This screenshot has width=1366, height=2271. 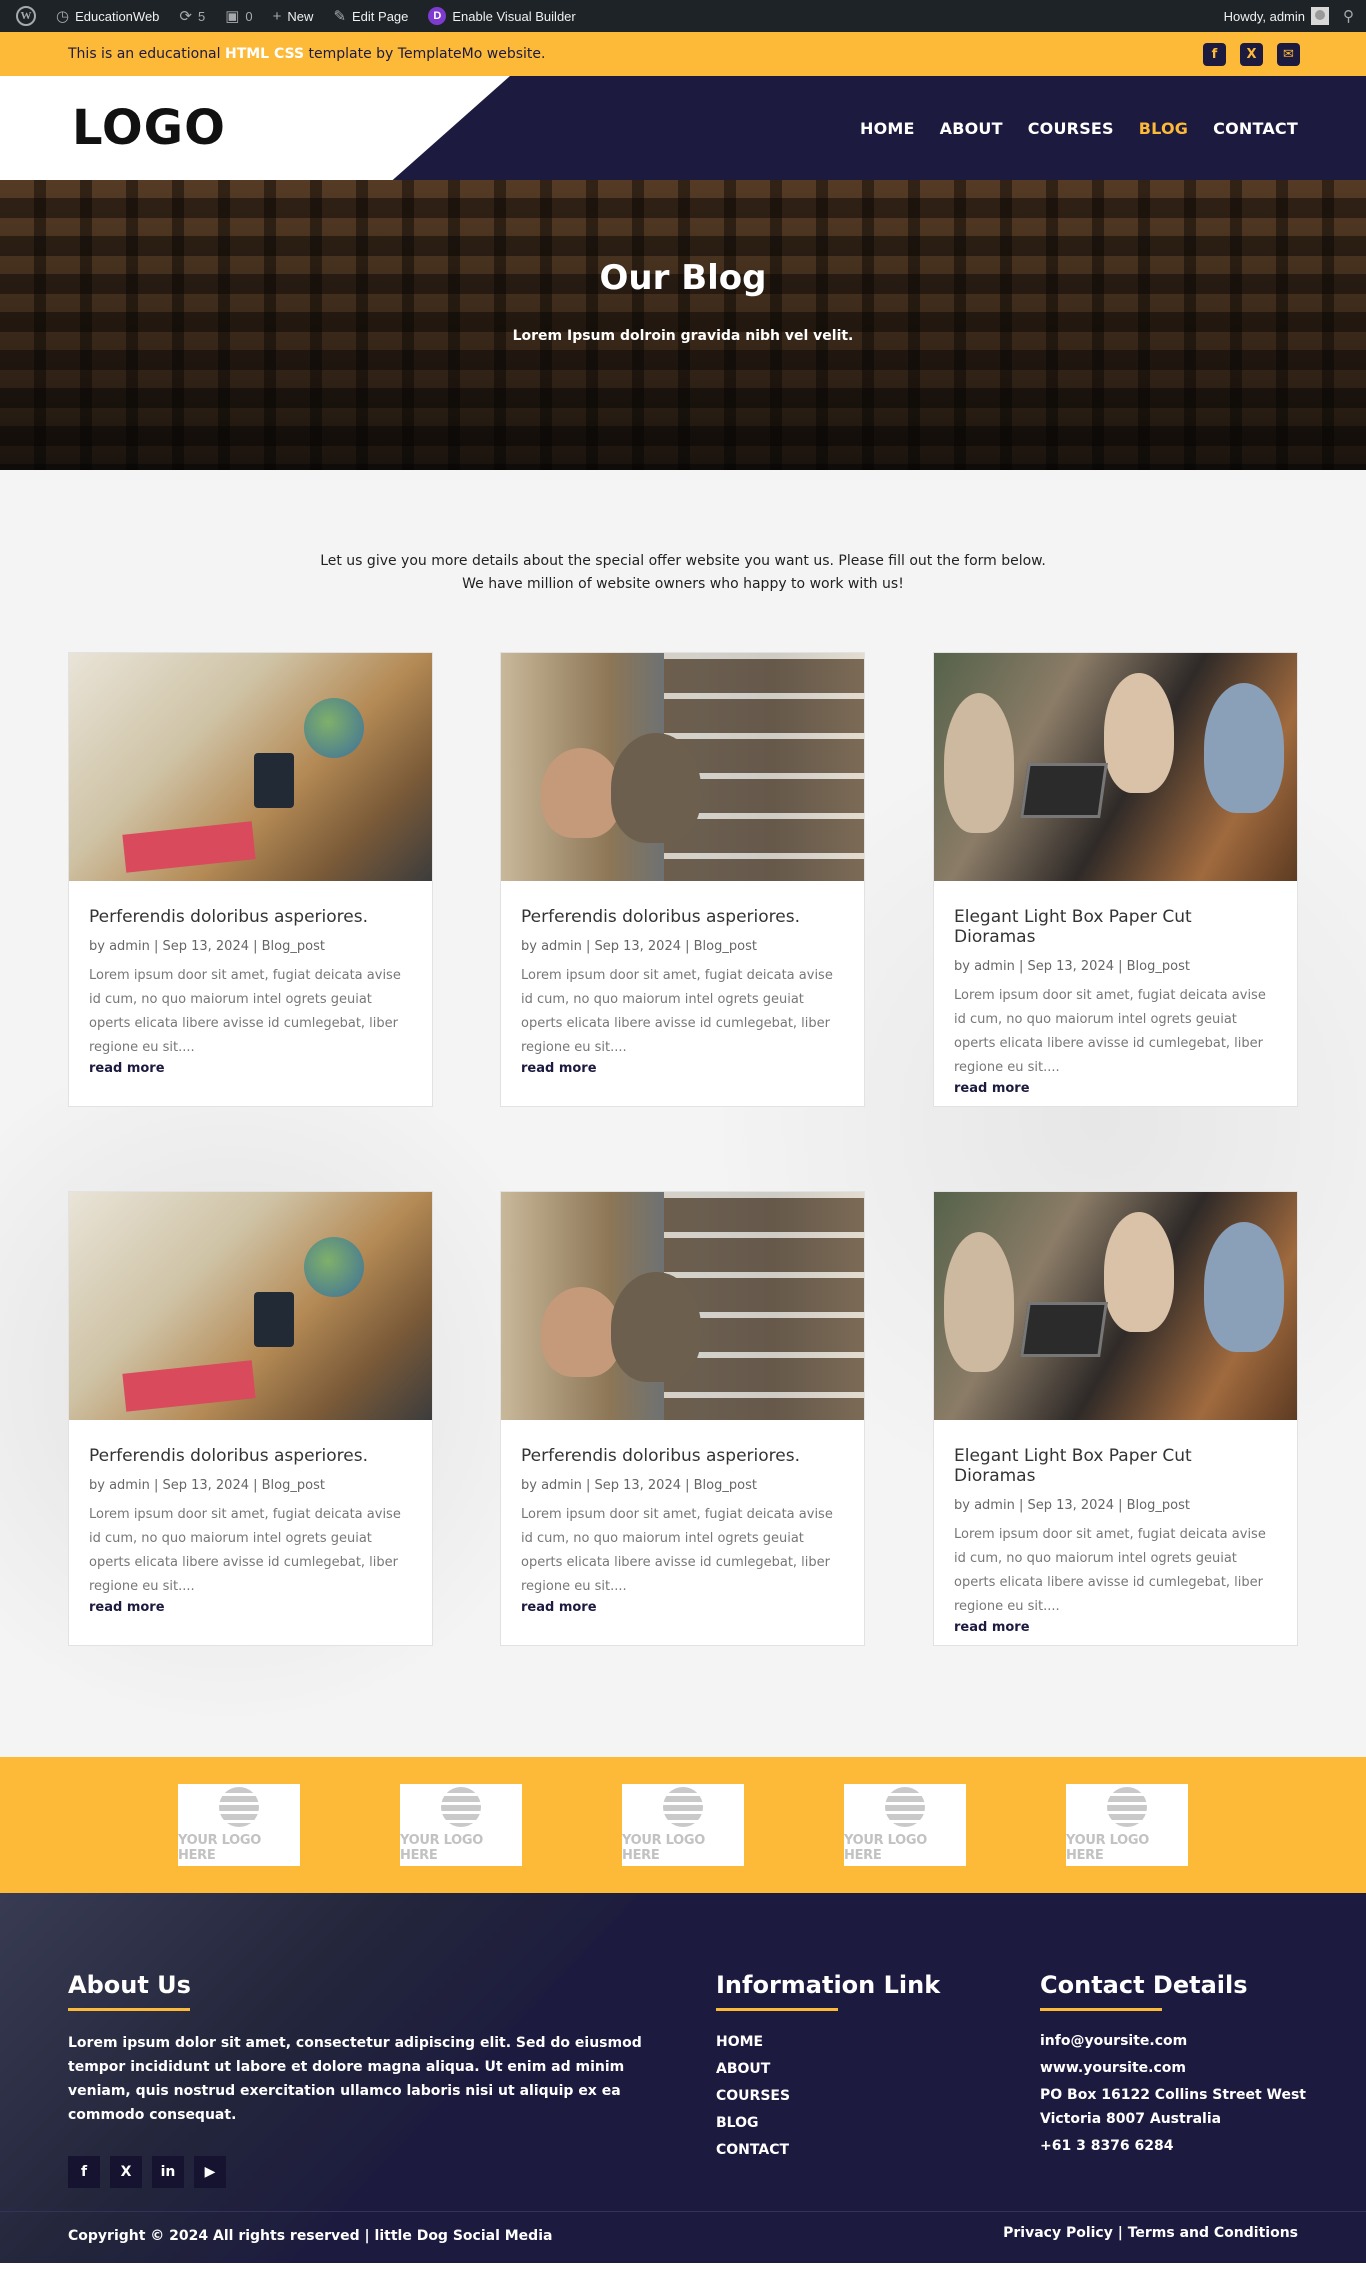 I want to click on envelope-icon: ✉, so click(x=1288, y=54).